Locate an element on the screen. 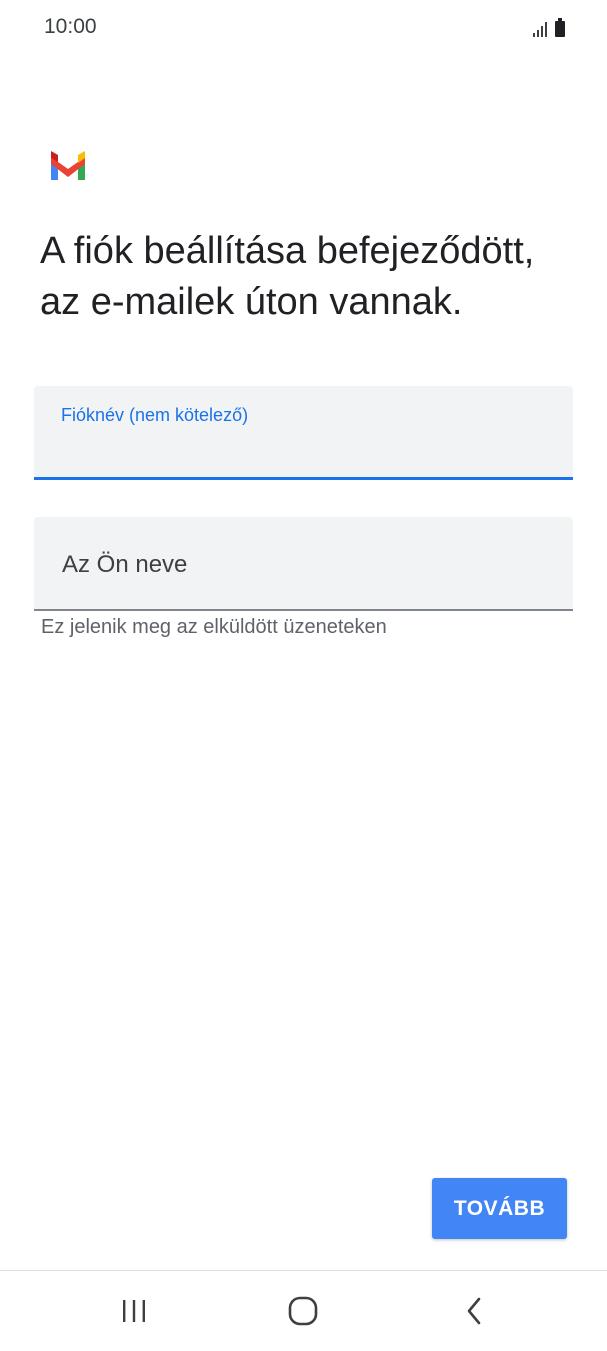 This screenshot has width=607, height=1351. home-icon is located at coordinates (303, 1311).